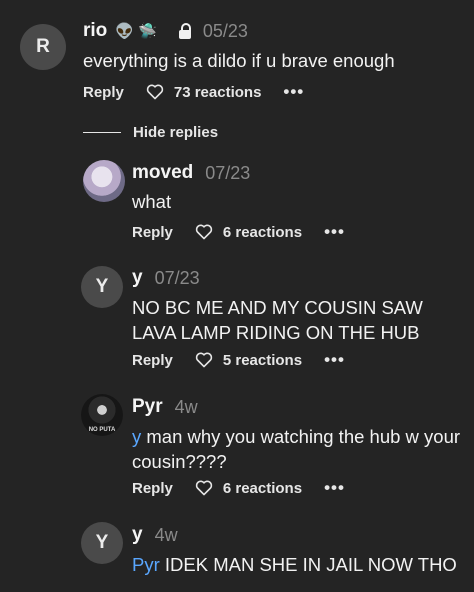  What do you see at coordinates (176, 132) in the screenshot?
I see `hide-replies-label: Hide replies` at bounding box center [176, 132].